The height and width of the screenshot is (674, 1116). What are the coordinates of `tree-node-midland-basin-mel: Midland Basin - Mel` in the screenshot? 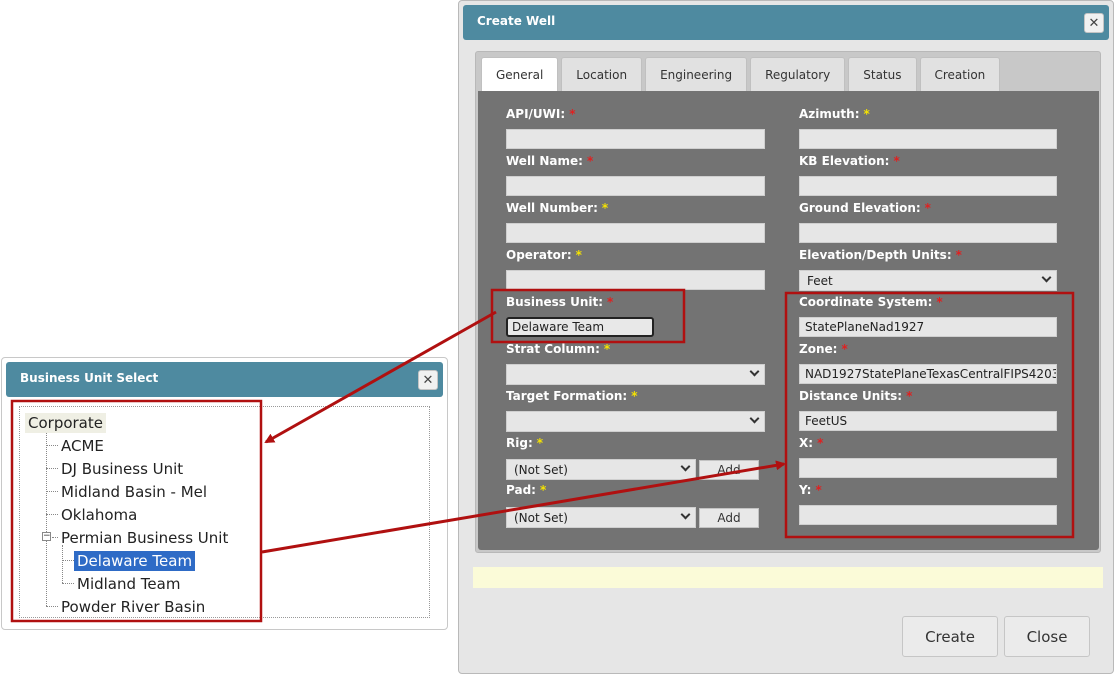 It's located at (134, 492).